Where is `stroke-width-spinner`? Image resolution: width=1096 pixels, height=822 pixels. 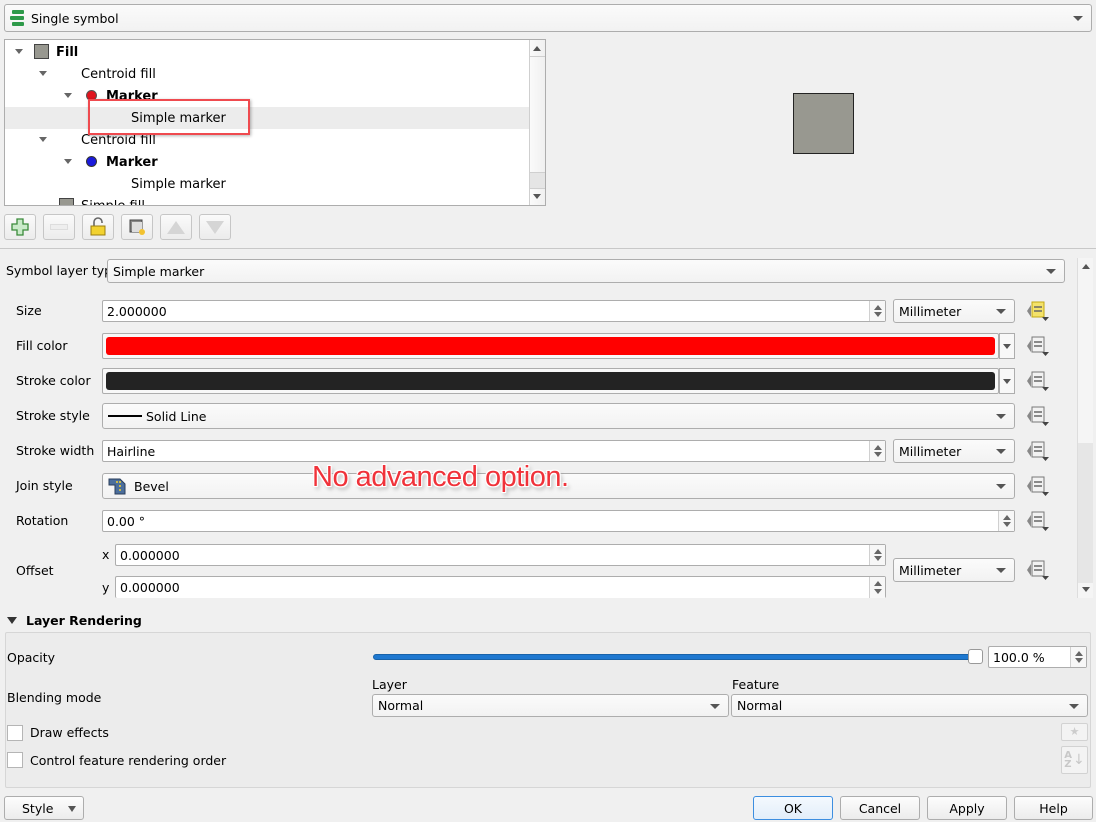 stroke-width-spinner is located at coordinates (877, 451).